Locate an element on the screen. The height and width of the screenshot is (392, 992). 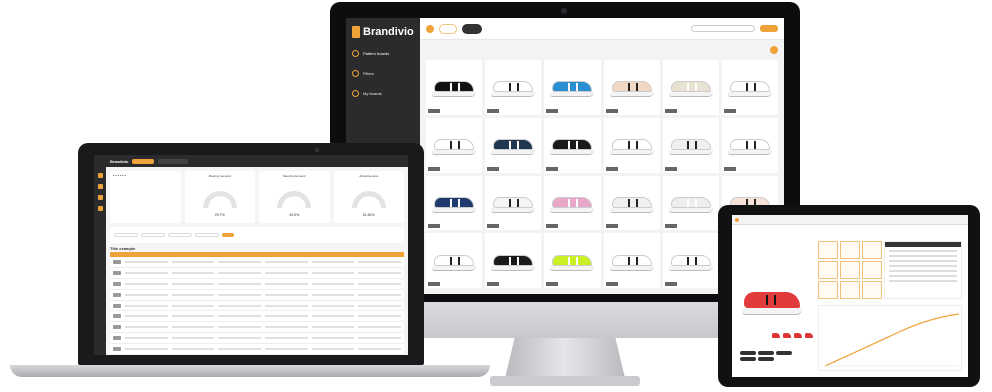
gauge-value: 61.84% is located at coordinates (368, 215).